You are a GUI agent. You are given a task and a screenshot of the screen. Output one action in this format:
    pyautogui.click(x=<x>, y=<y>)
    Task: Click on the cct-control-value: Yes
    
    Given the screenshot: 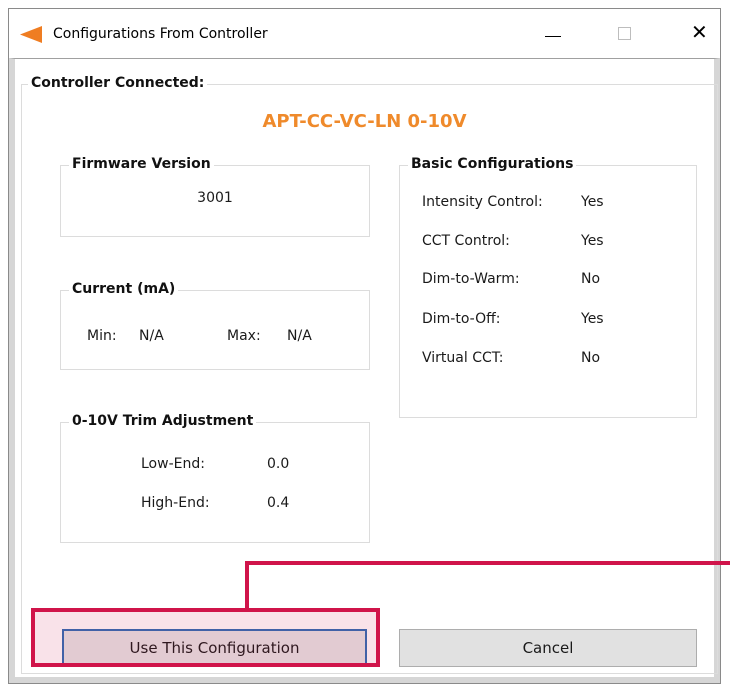 What is the action you would take?
    pyautogui.click(x=592, y=241)
    